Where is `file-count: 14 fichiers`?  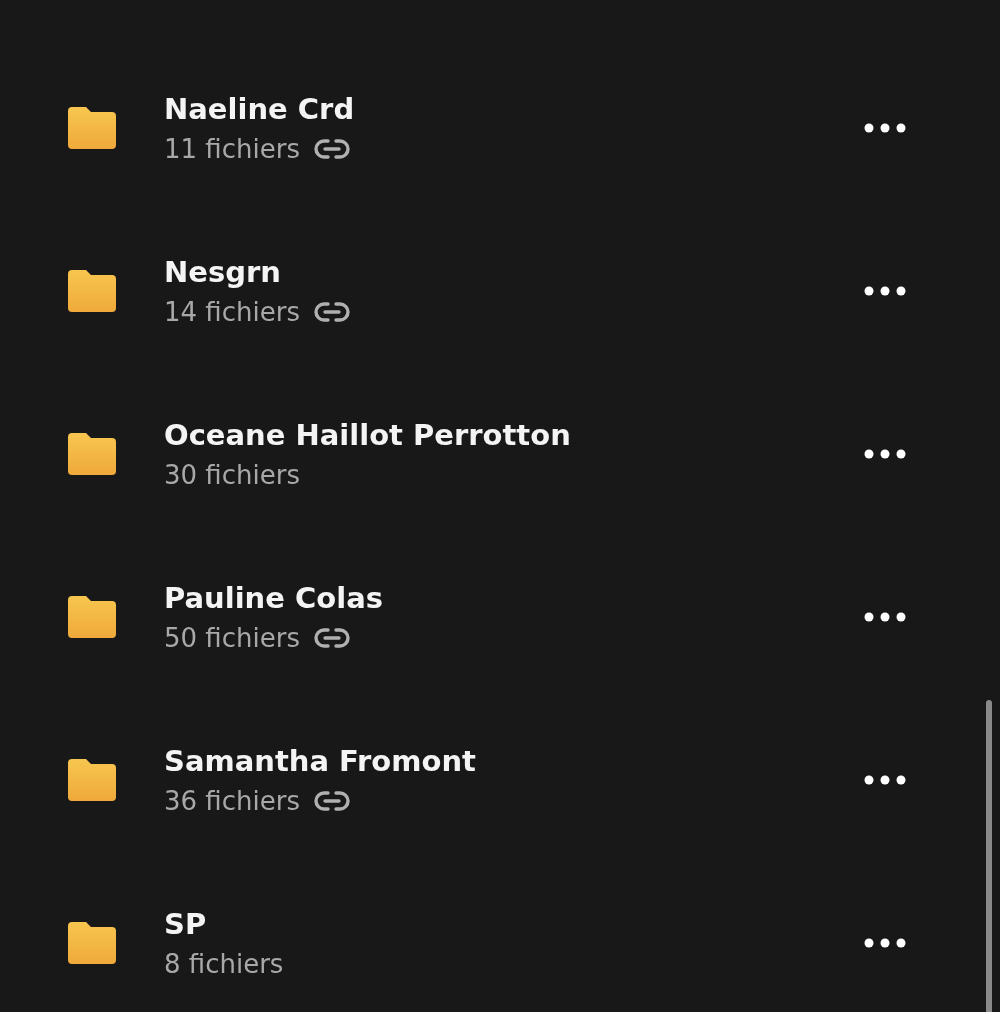 file-count: 14 fichiers is located at coordinates (232, 311).